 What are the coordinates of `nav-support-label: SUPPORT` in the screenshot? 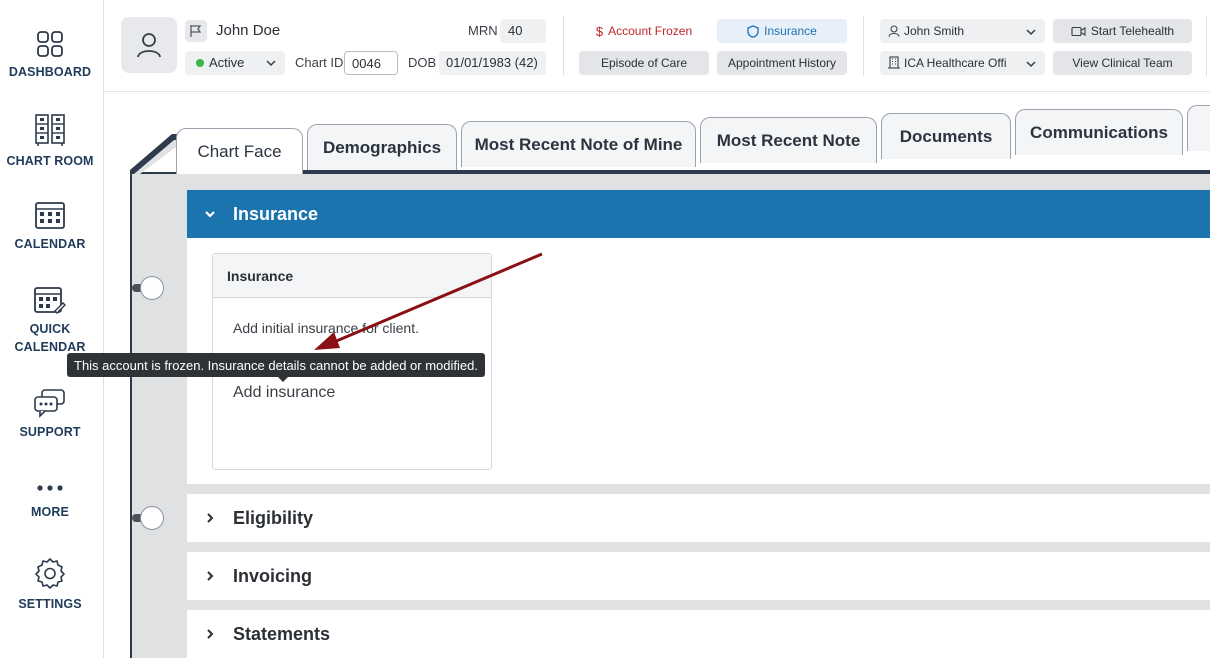 It's located at (50, 432).